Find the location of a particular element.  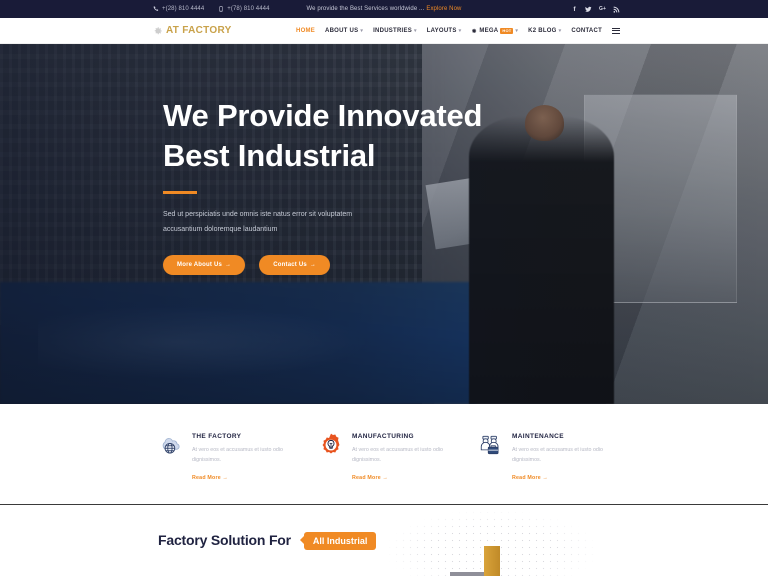

workers-briefcase-icon is located at coordinates (489, 445).